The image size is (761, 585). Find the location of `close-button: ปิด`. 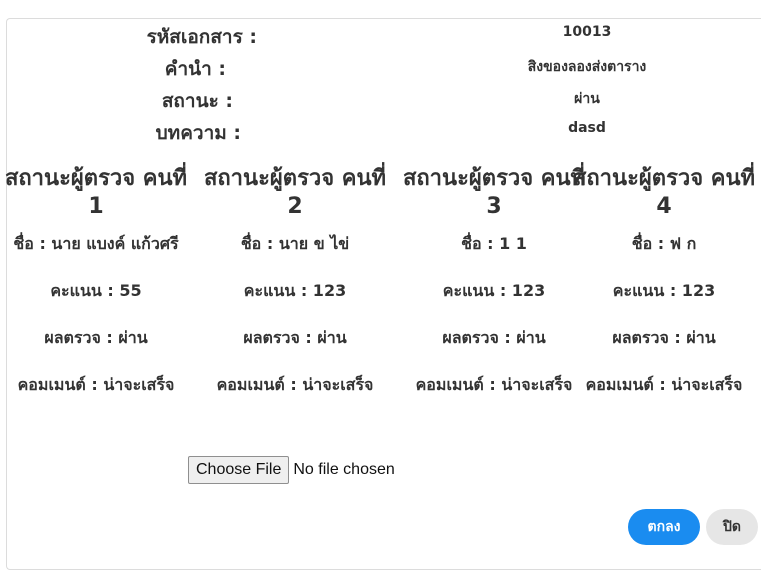

close-button: ปิด is located at coordinates (732, 527).